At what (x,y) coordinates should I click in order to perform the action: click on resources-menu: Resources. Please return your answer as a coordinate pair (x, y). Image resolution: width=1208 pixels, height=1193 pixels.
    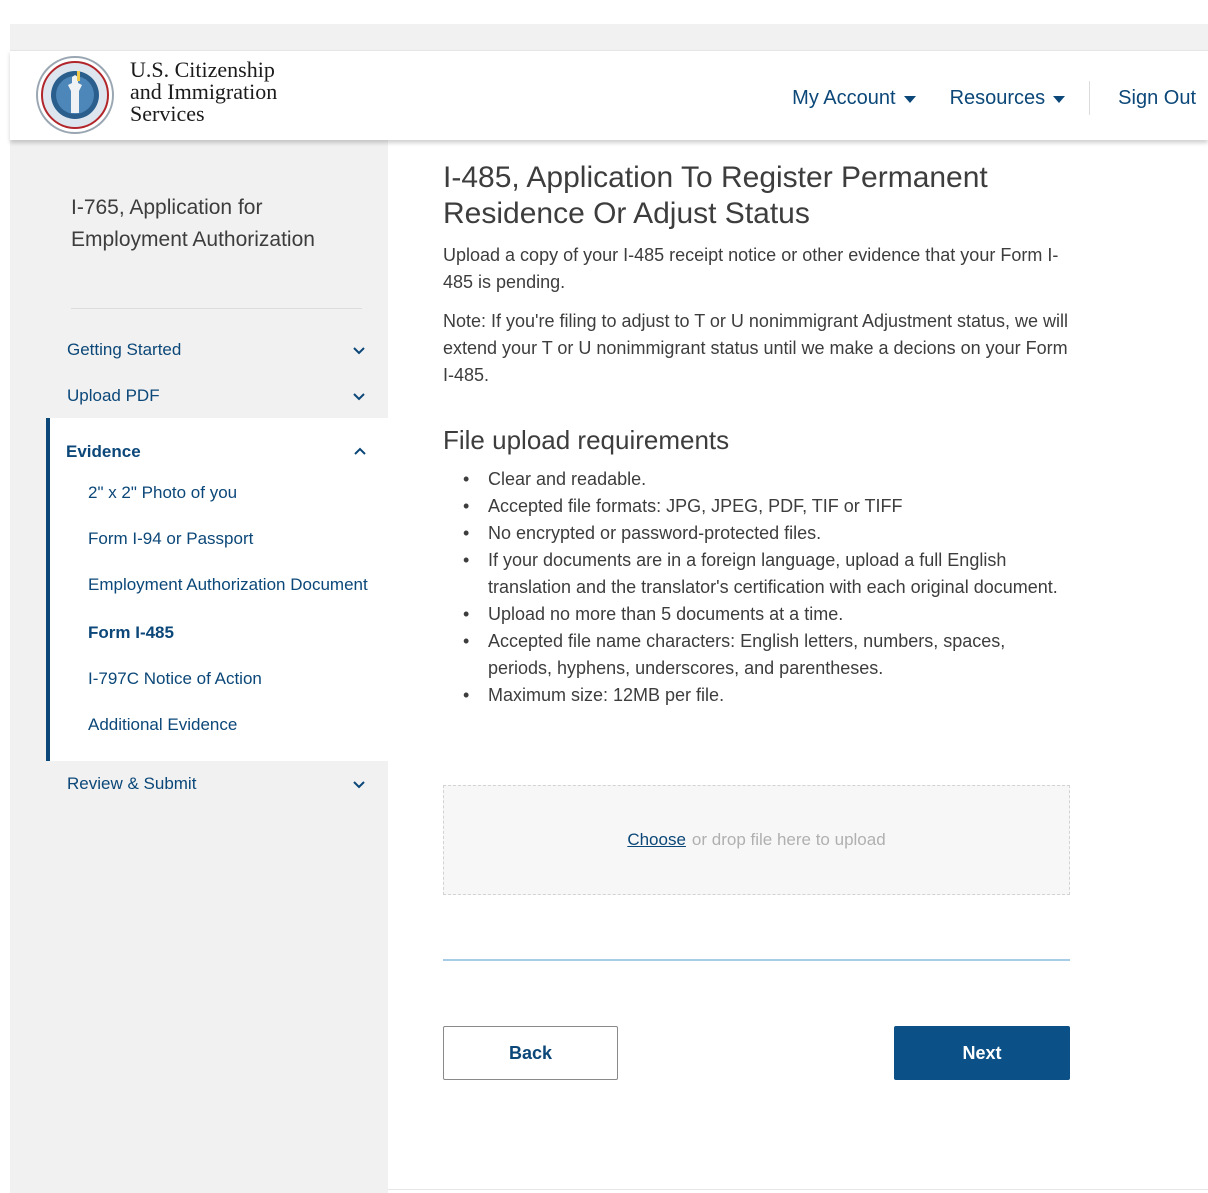
    Looking at the image, I should click on (1008, 98).